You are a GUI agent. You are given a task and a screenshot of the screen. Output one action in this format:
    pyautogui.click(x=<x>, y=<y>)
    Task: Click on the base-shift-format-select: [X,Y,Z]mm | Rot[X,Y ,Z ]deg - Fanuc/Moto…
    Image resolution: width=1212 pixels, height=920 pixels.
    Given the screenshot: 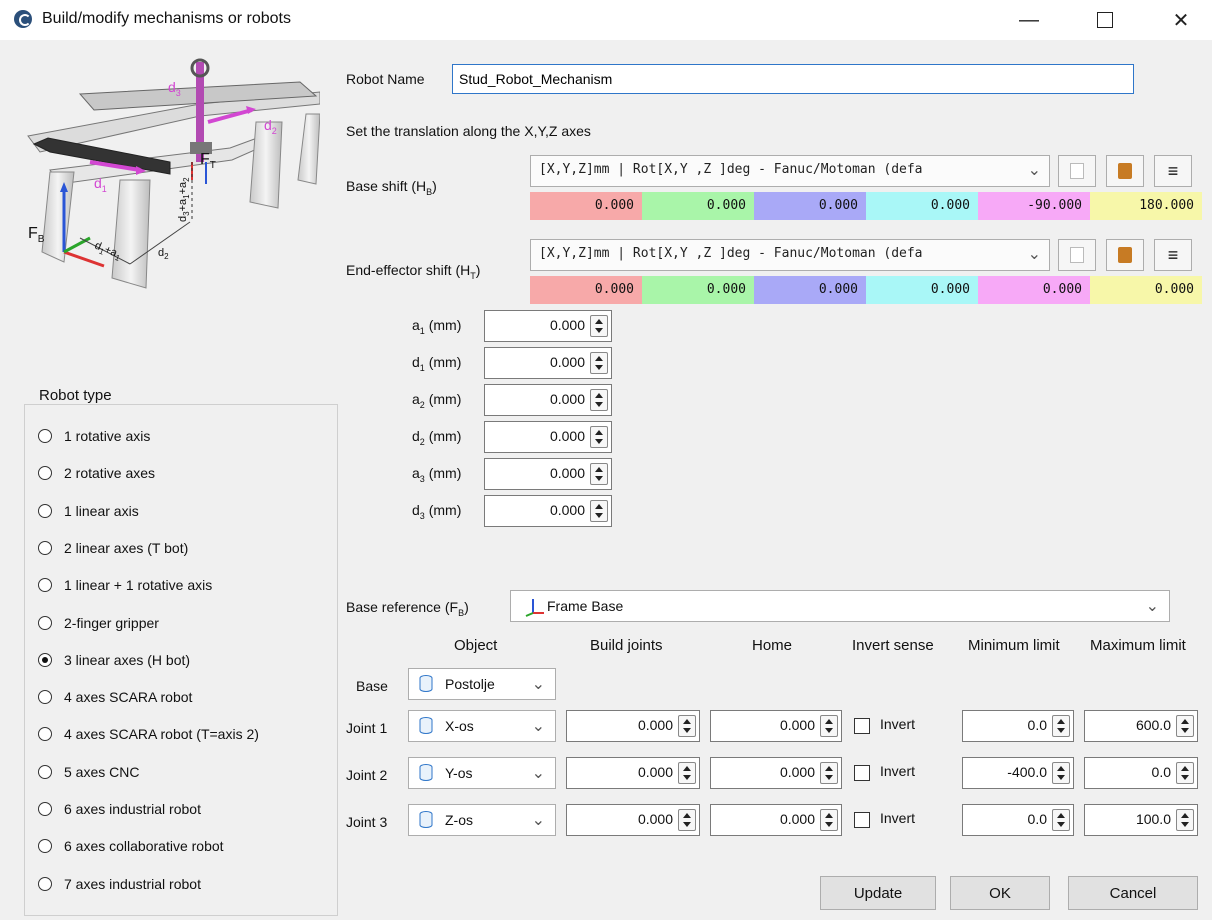 What is the action you would take?
    pyautogui.click(x=790, y=171)
    